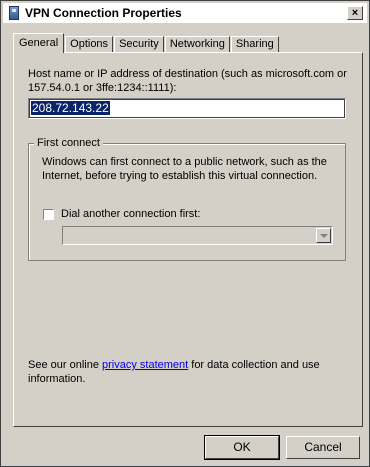  I want to click on window-title: VPN Connection Properties, so click(103, 13).